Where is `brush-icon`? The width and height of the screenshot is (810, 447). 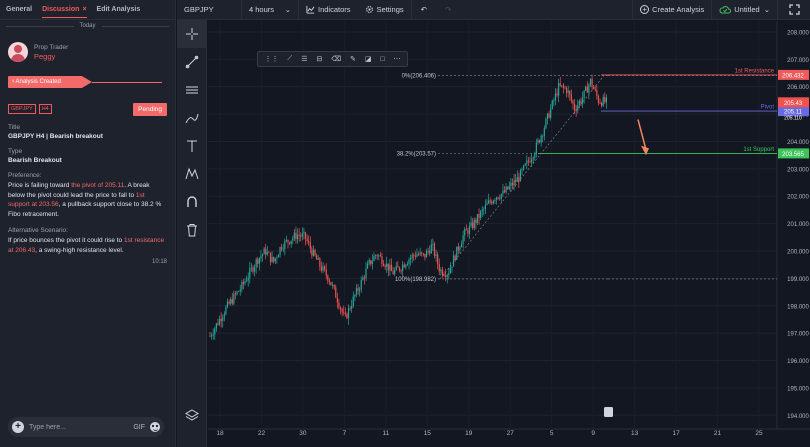 brush-icon is located at coordinates (192, 118).